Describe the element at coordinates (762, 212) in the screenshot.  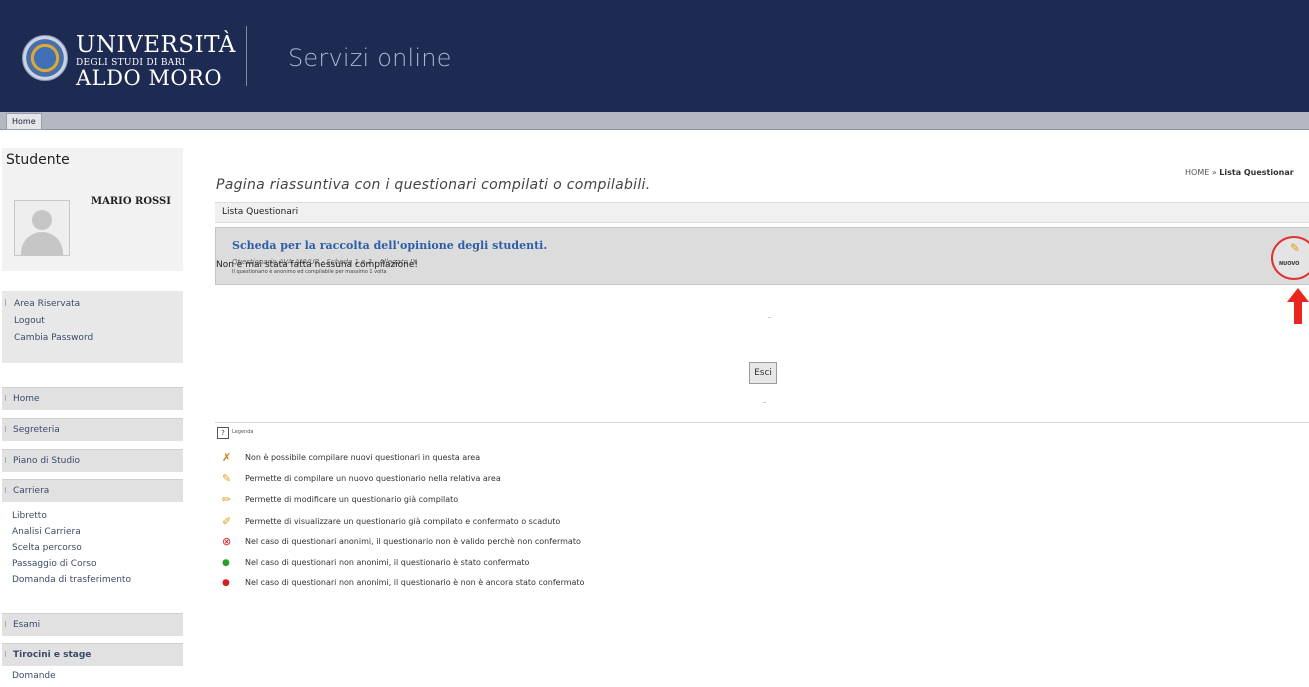
I see `list-header: Lista Questionari` at that location.